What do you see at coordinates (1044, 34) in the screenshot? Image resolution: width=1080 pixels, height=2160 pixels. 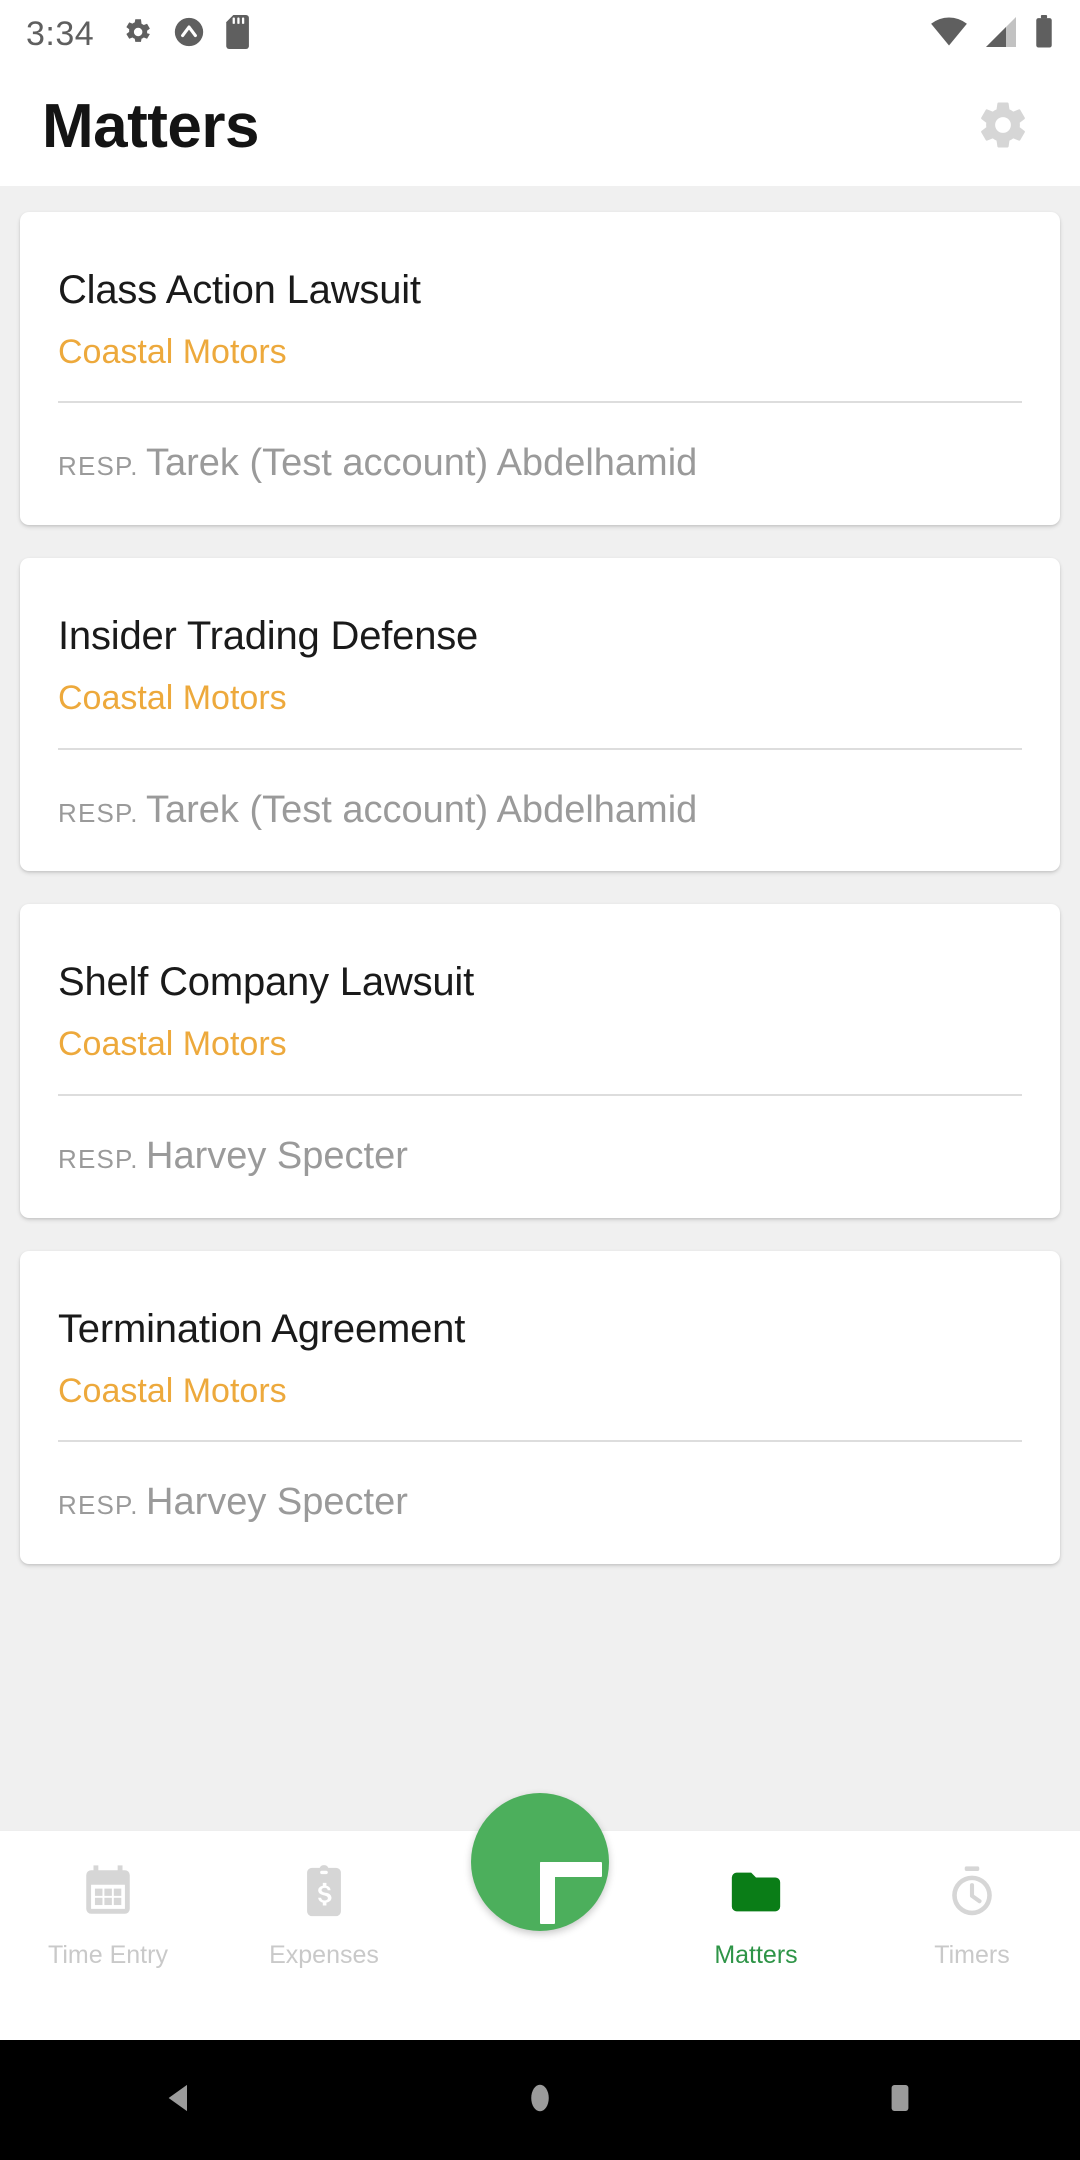 I see `battery-icon` at bounding box center [1044, 34].